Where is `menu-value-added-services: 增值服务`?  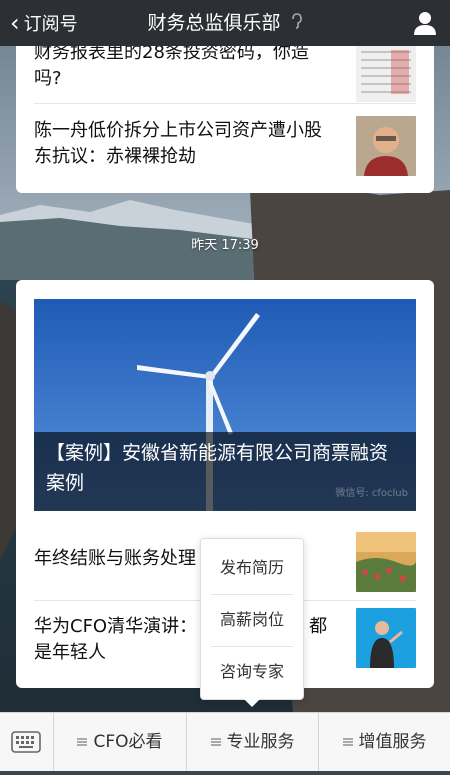 menu-value-added-services: 增值服务 is located at coordinates (384, 742).